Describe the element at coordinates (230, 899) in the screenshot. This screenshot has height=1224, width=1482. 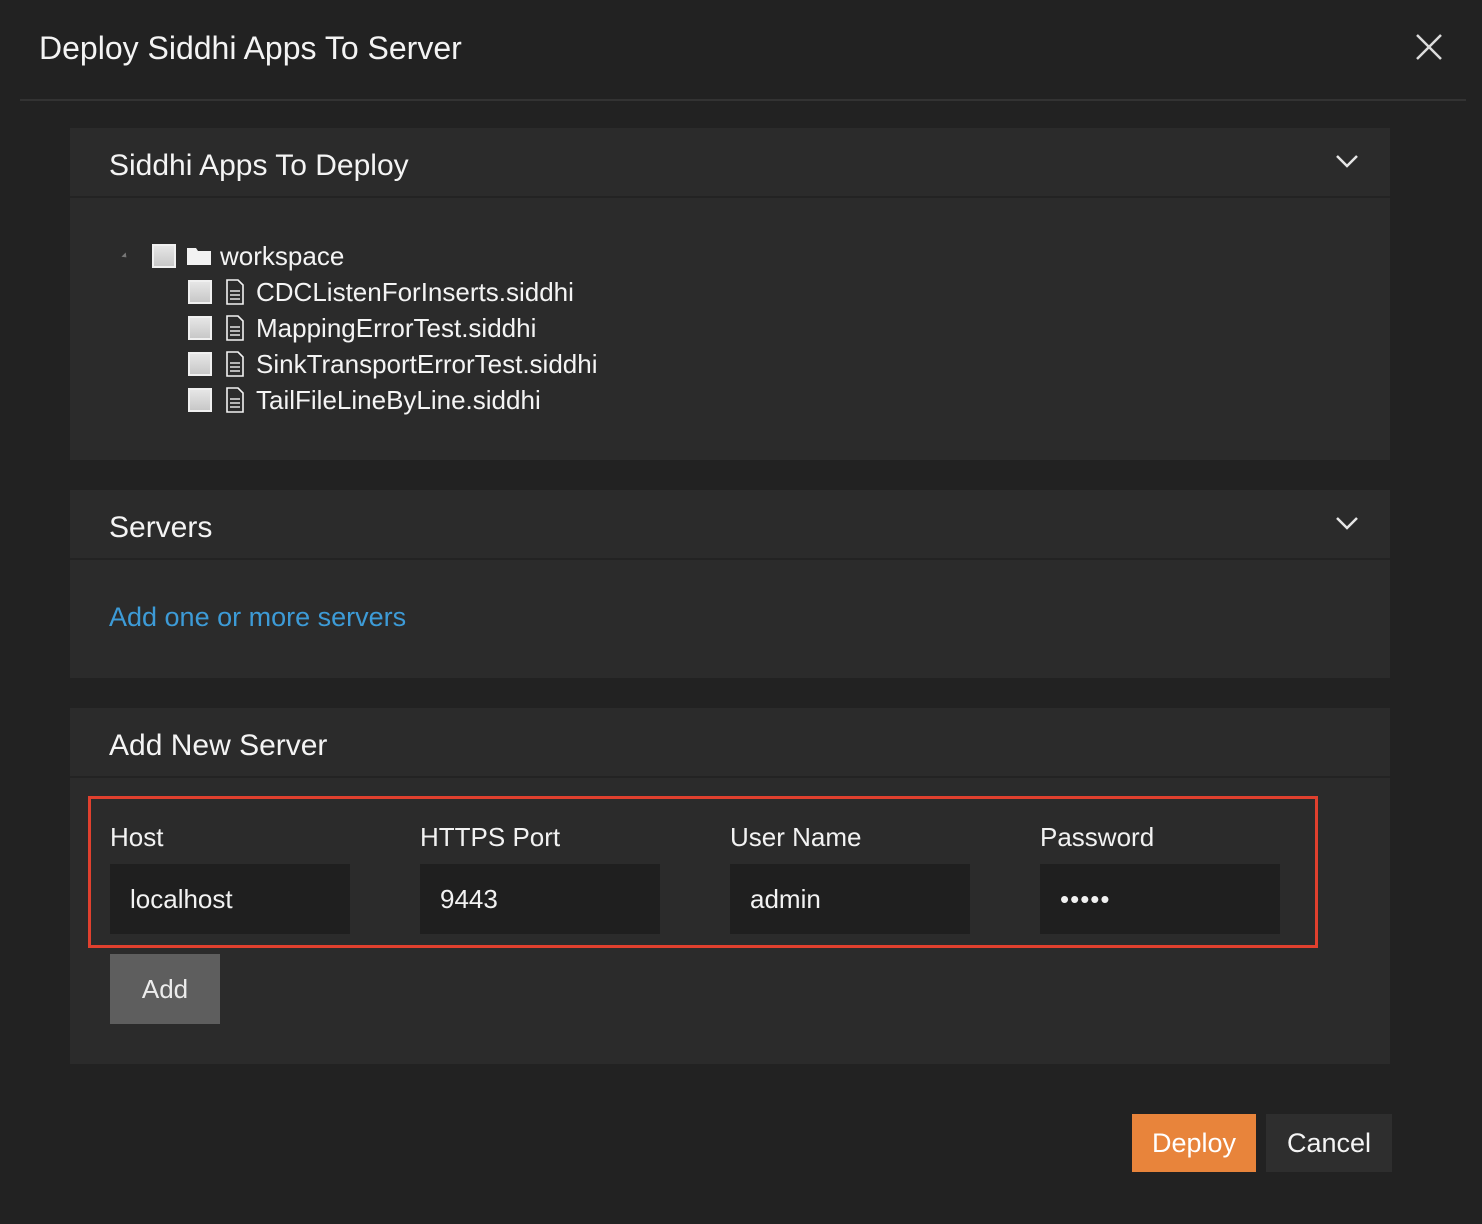
I see `host-input` at that location.